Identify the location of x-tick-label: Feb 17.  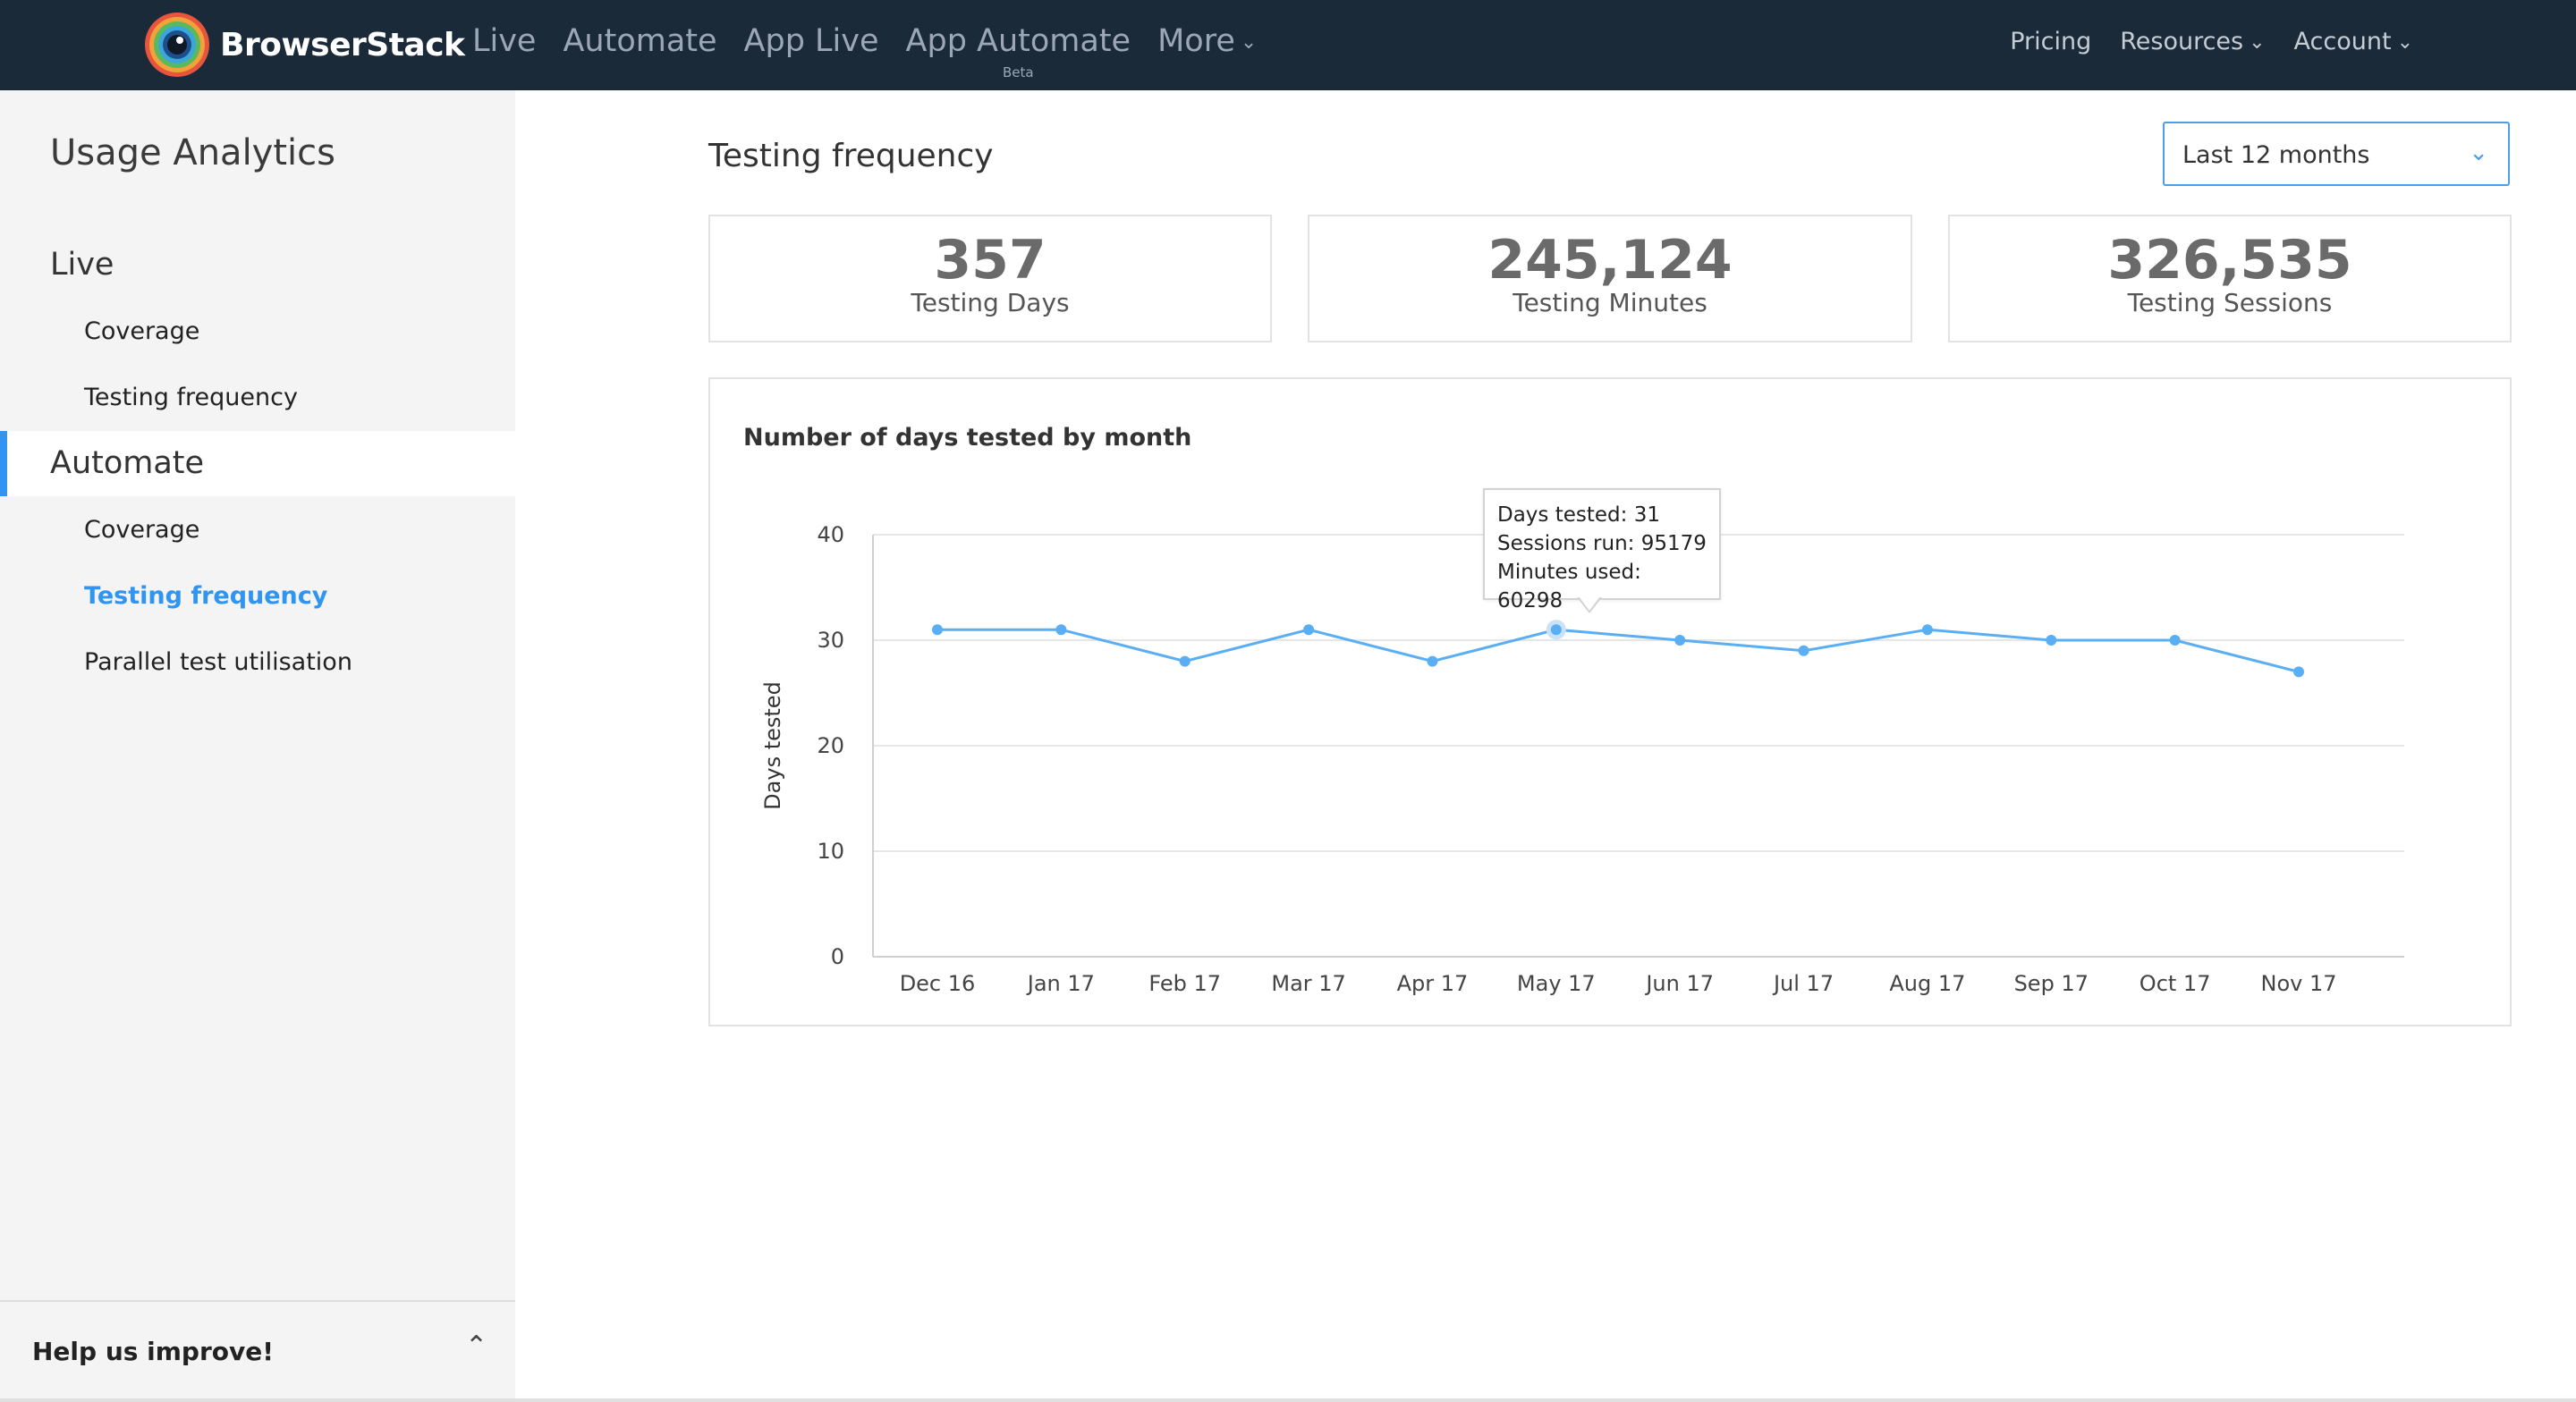
(1184, 983).